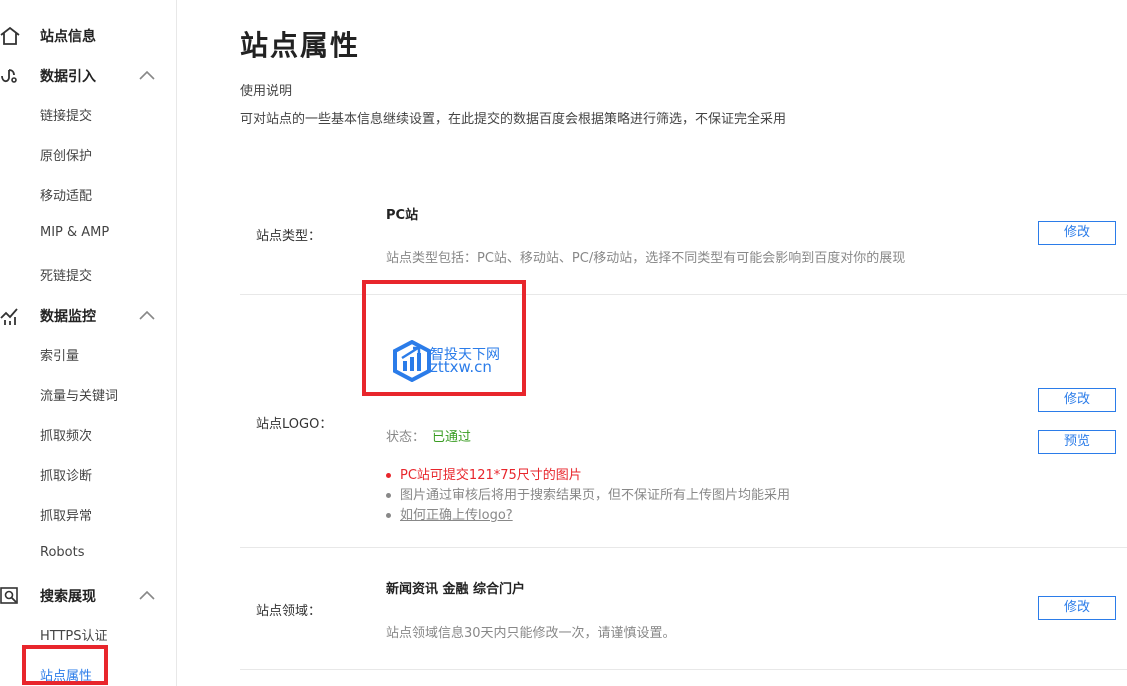 This screenshot has width=1127, height=686. I want to click on site-type-edit-button: 修改, so click(1077, 233).